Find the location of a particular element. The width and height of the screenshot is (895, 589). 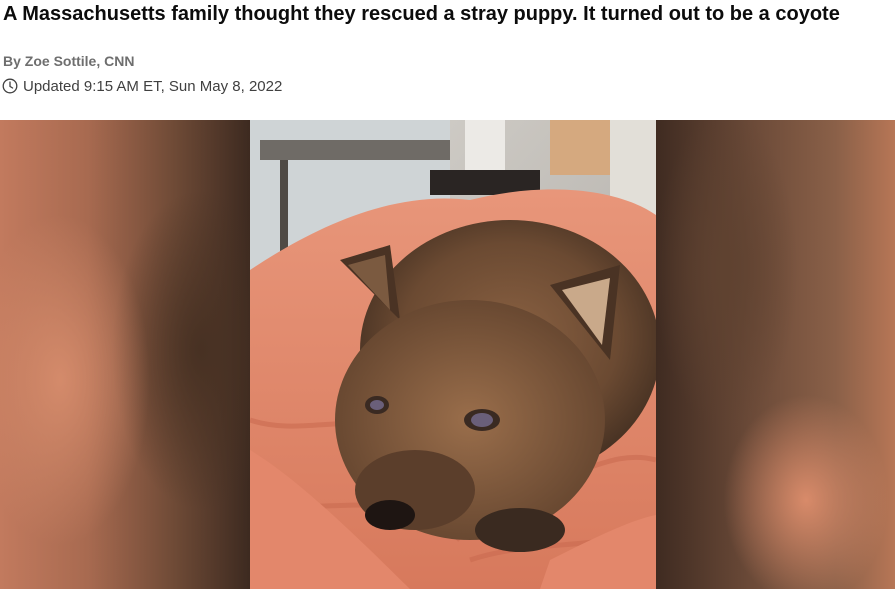

timestamp-text: Updated 9:15 AM ET, Sun May 8, 2022 is located at coordinates (153, 86).